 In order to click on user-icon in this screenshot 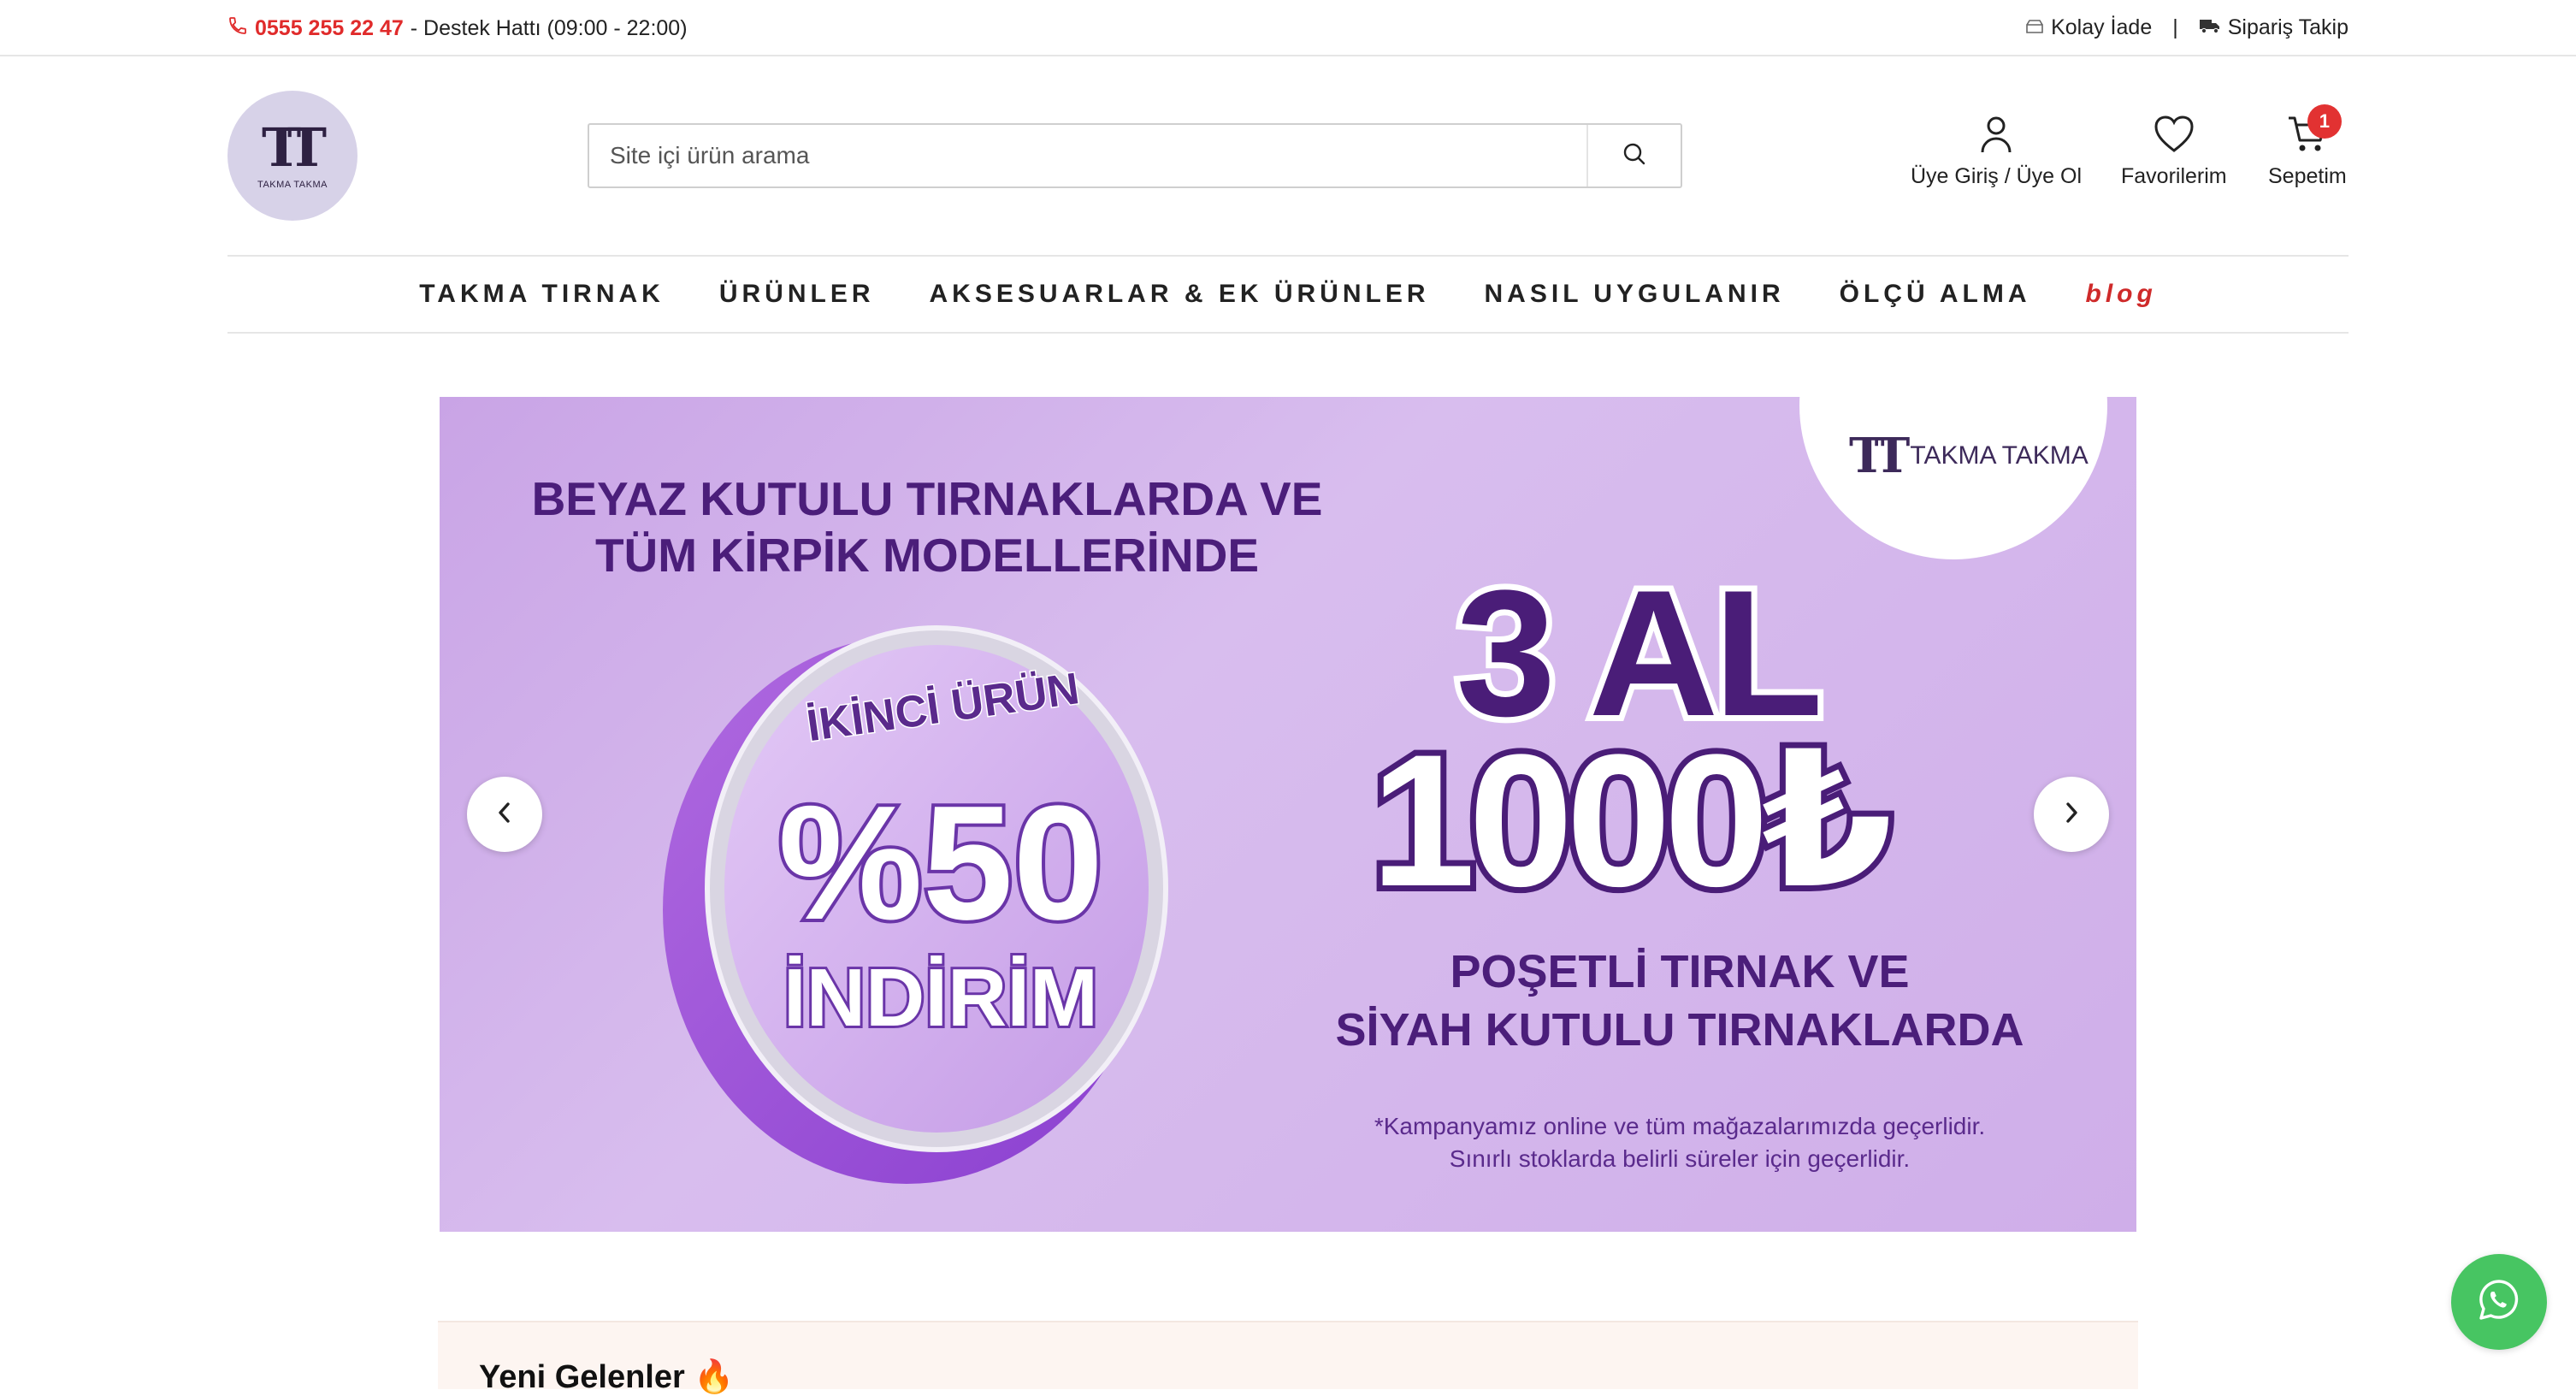, I will do `click(1996, 134)`.